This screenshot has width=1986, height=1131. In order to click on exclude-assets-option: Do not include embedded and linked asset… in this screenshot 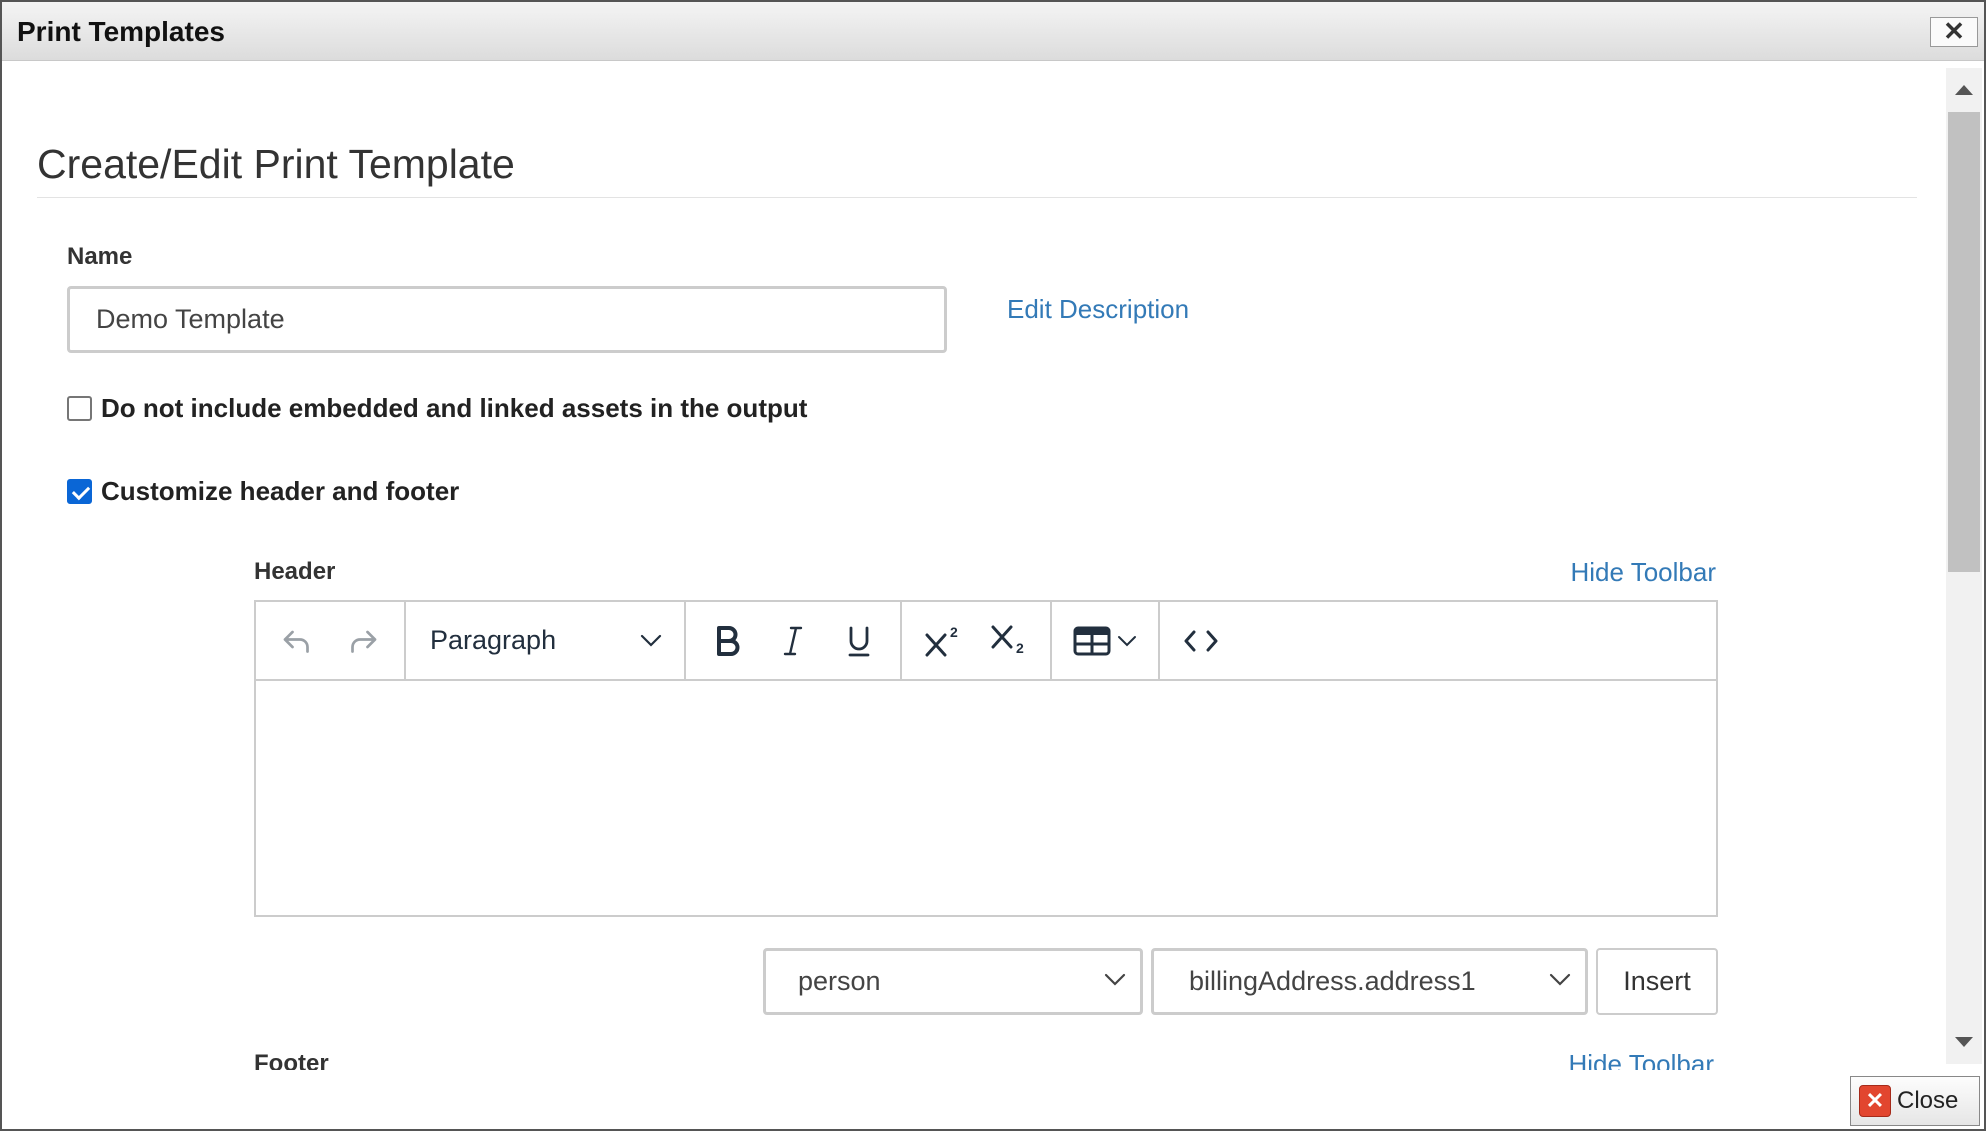, I will do `click(437, 408)`.